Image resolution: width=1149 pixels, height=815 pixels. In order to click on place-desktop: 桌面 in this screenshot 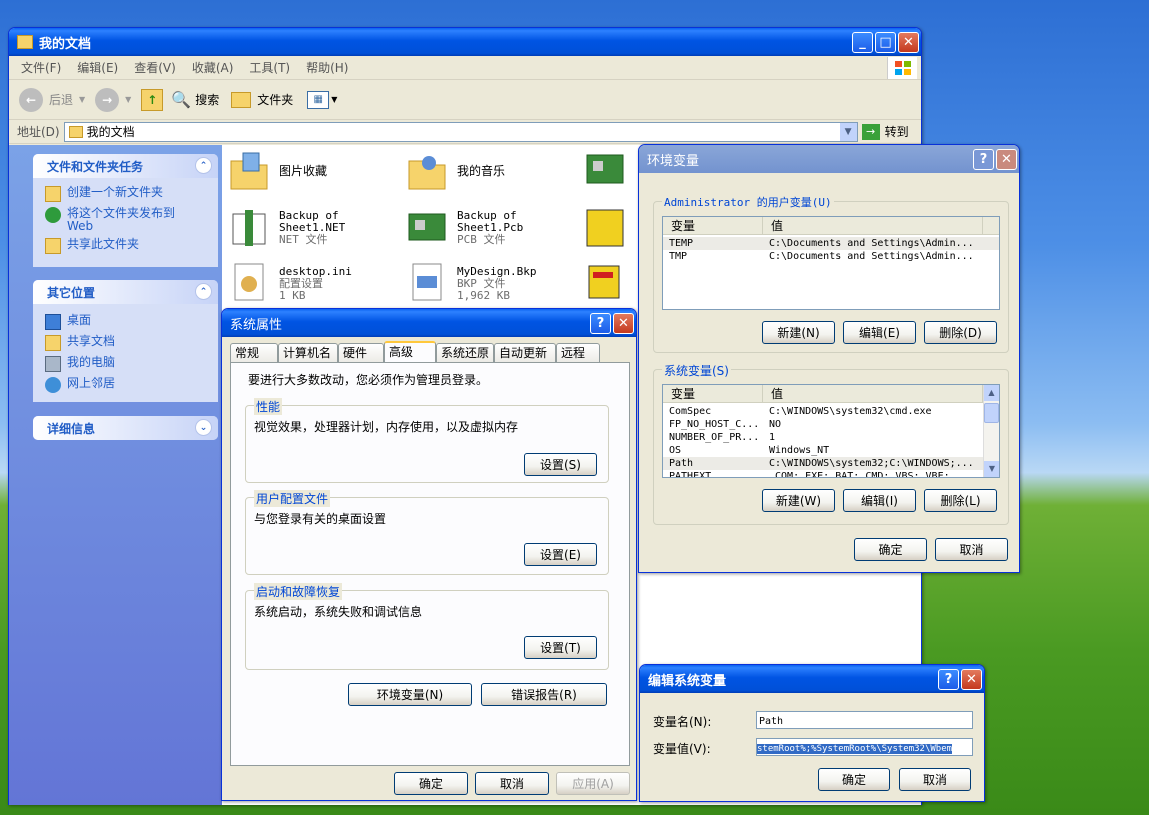, I will do `click(125, 322)`.